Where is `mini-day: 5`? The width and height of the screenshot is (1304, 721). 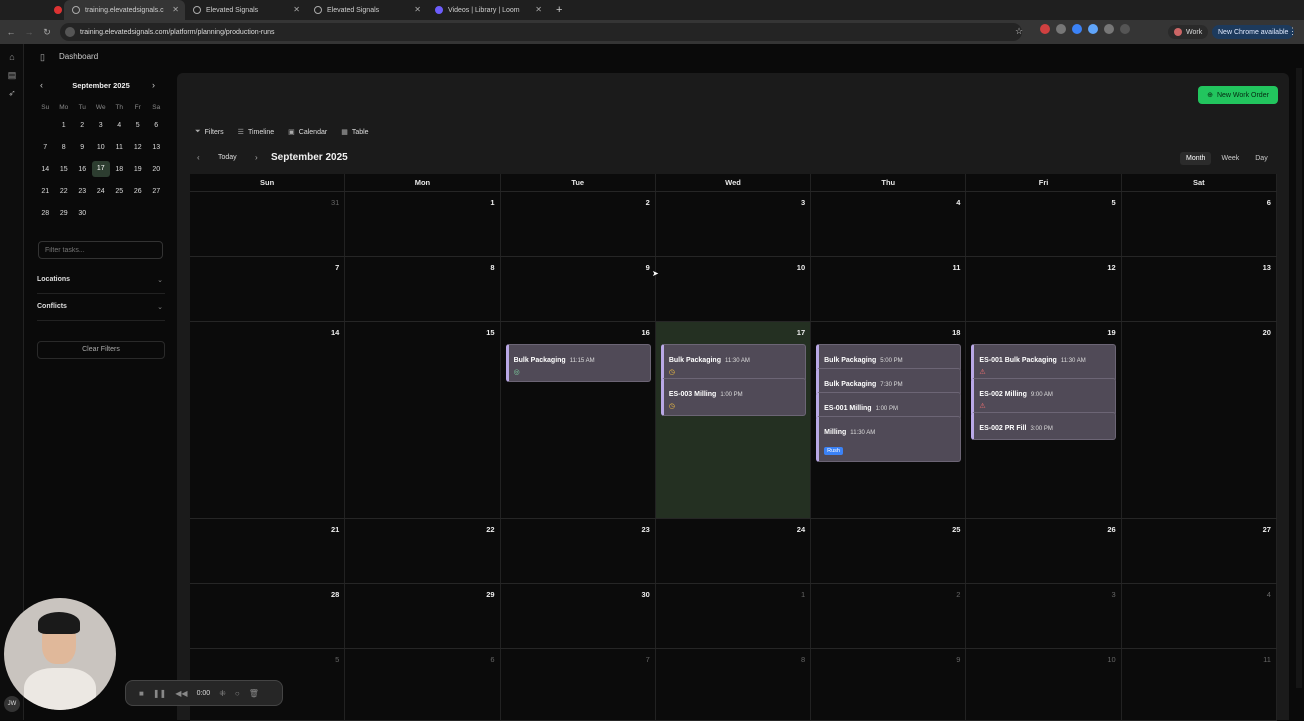
mini-day: 5 is located at coordinates (138, 125).